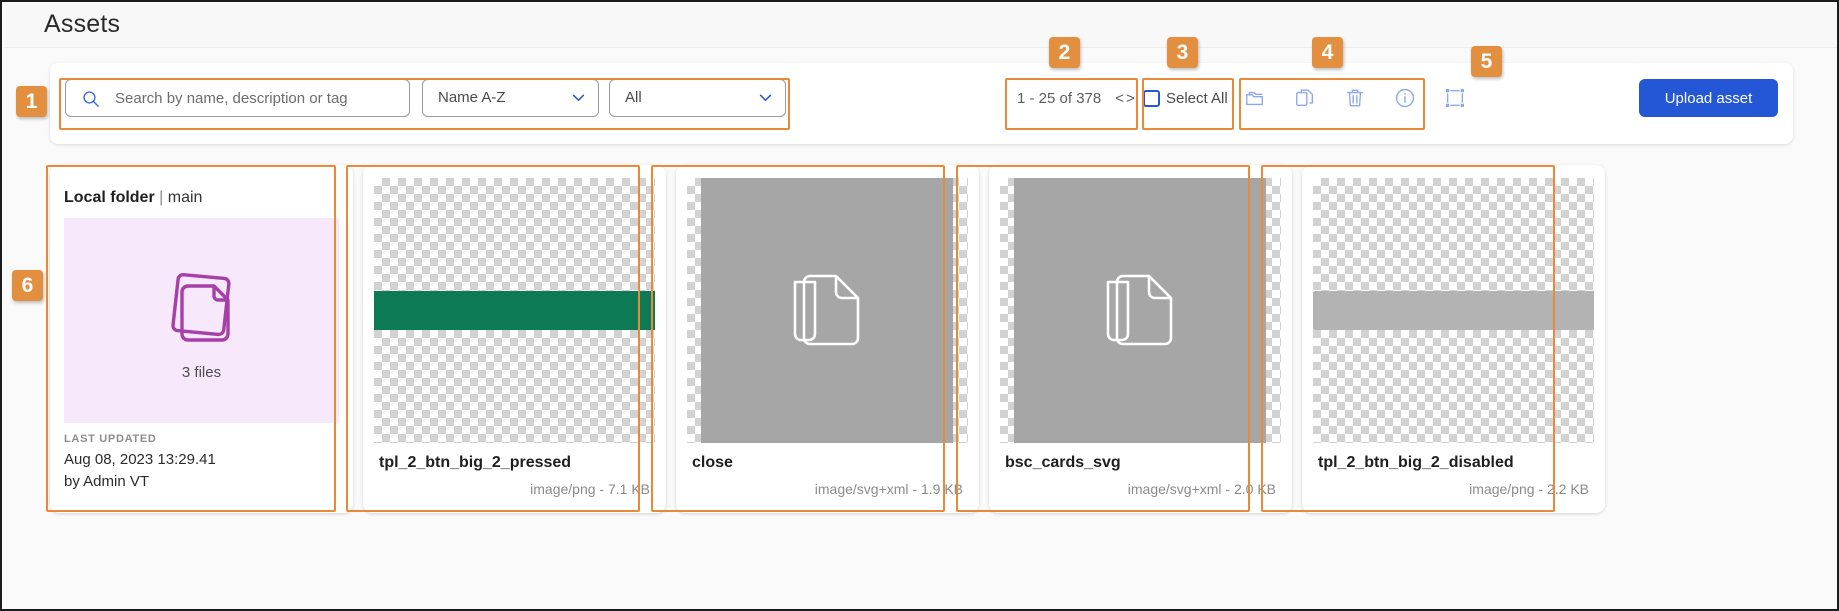 Image resolution: width=1839 pixels, height=611 pixels. I want to click on asset-meta: image/png - 2.2 KB, so click(1529, 489).